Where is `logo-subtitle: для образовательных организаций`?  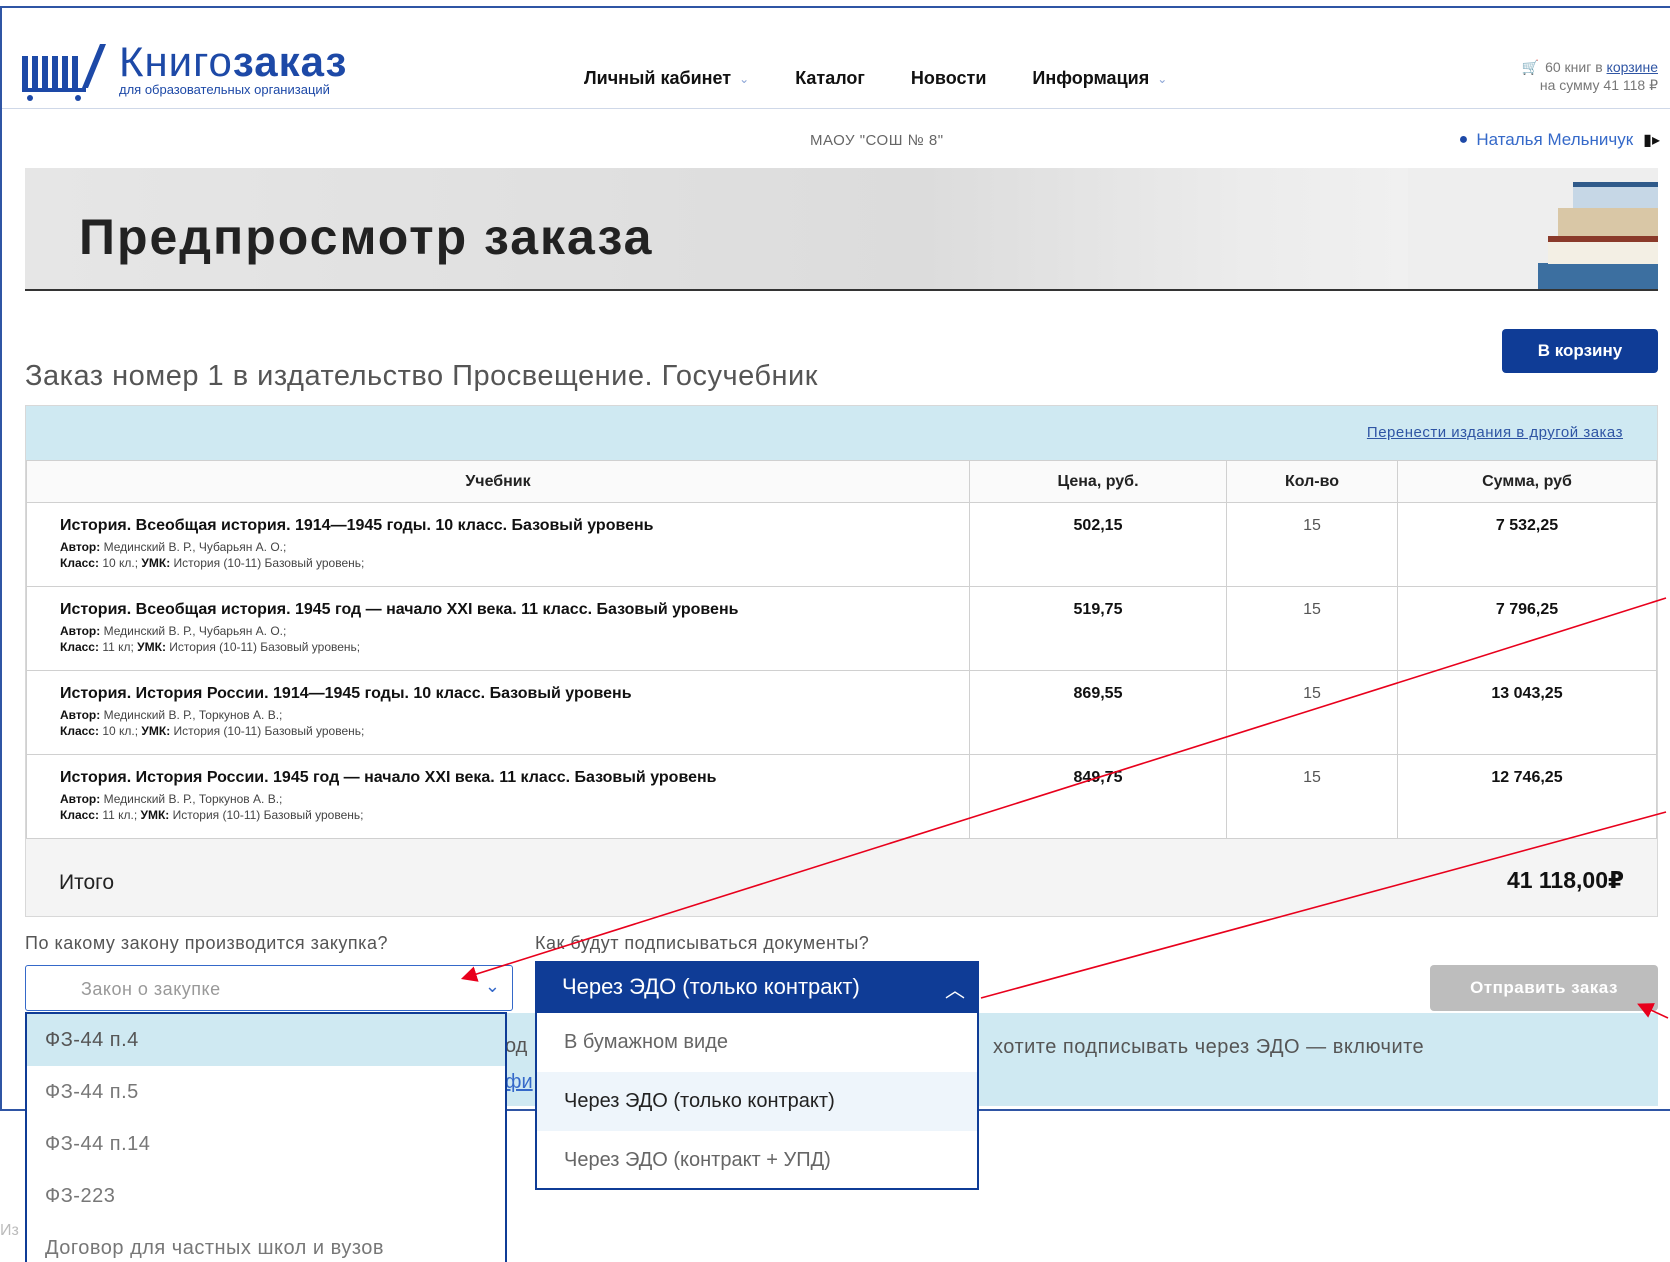
logo-subtitle: для образовательных организаций is located at coordinates (224, 89).